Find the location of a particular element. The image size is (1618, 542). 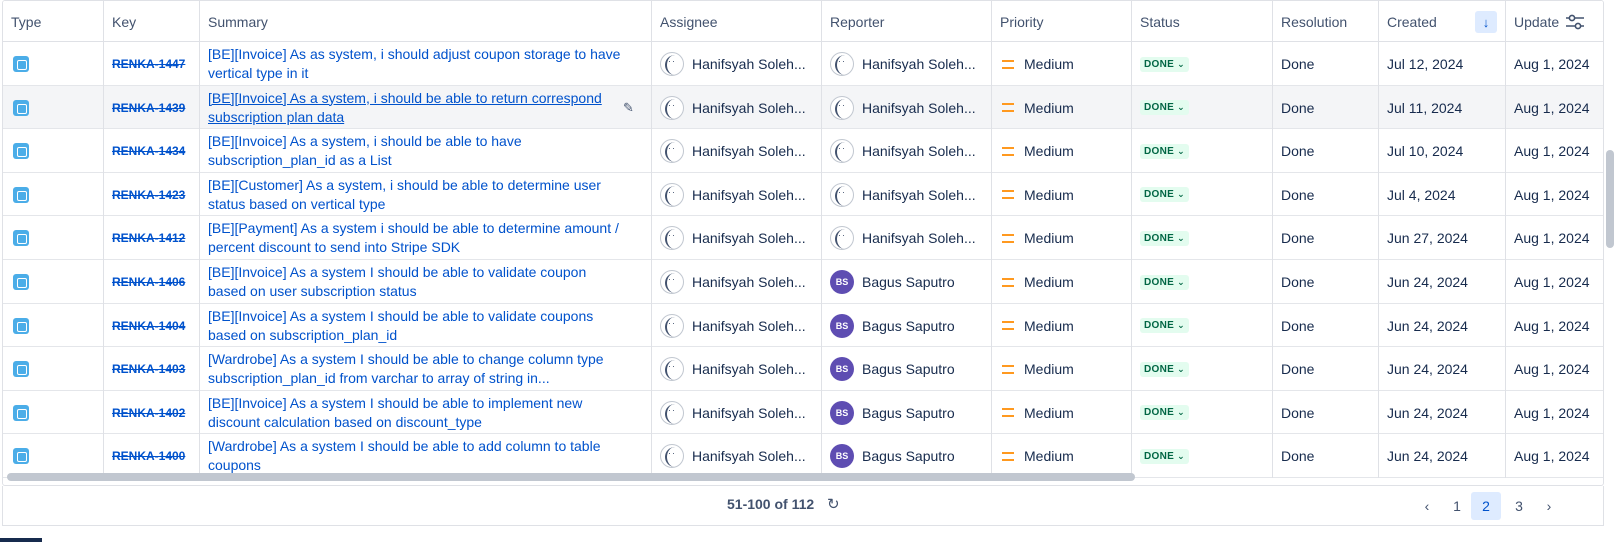

column-header-key: Key is located at coordinates (152, 21).